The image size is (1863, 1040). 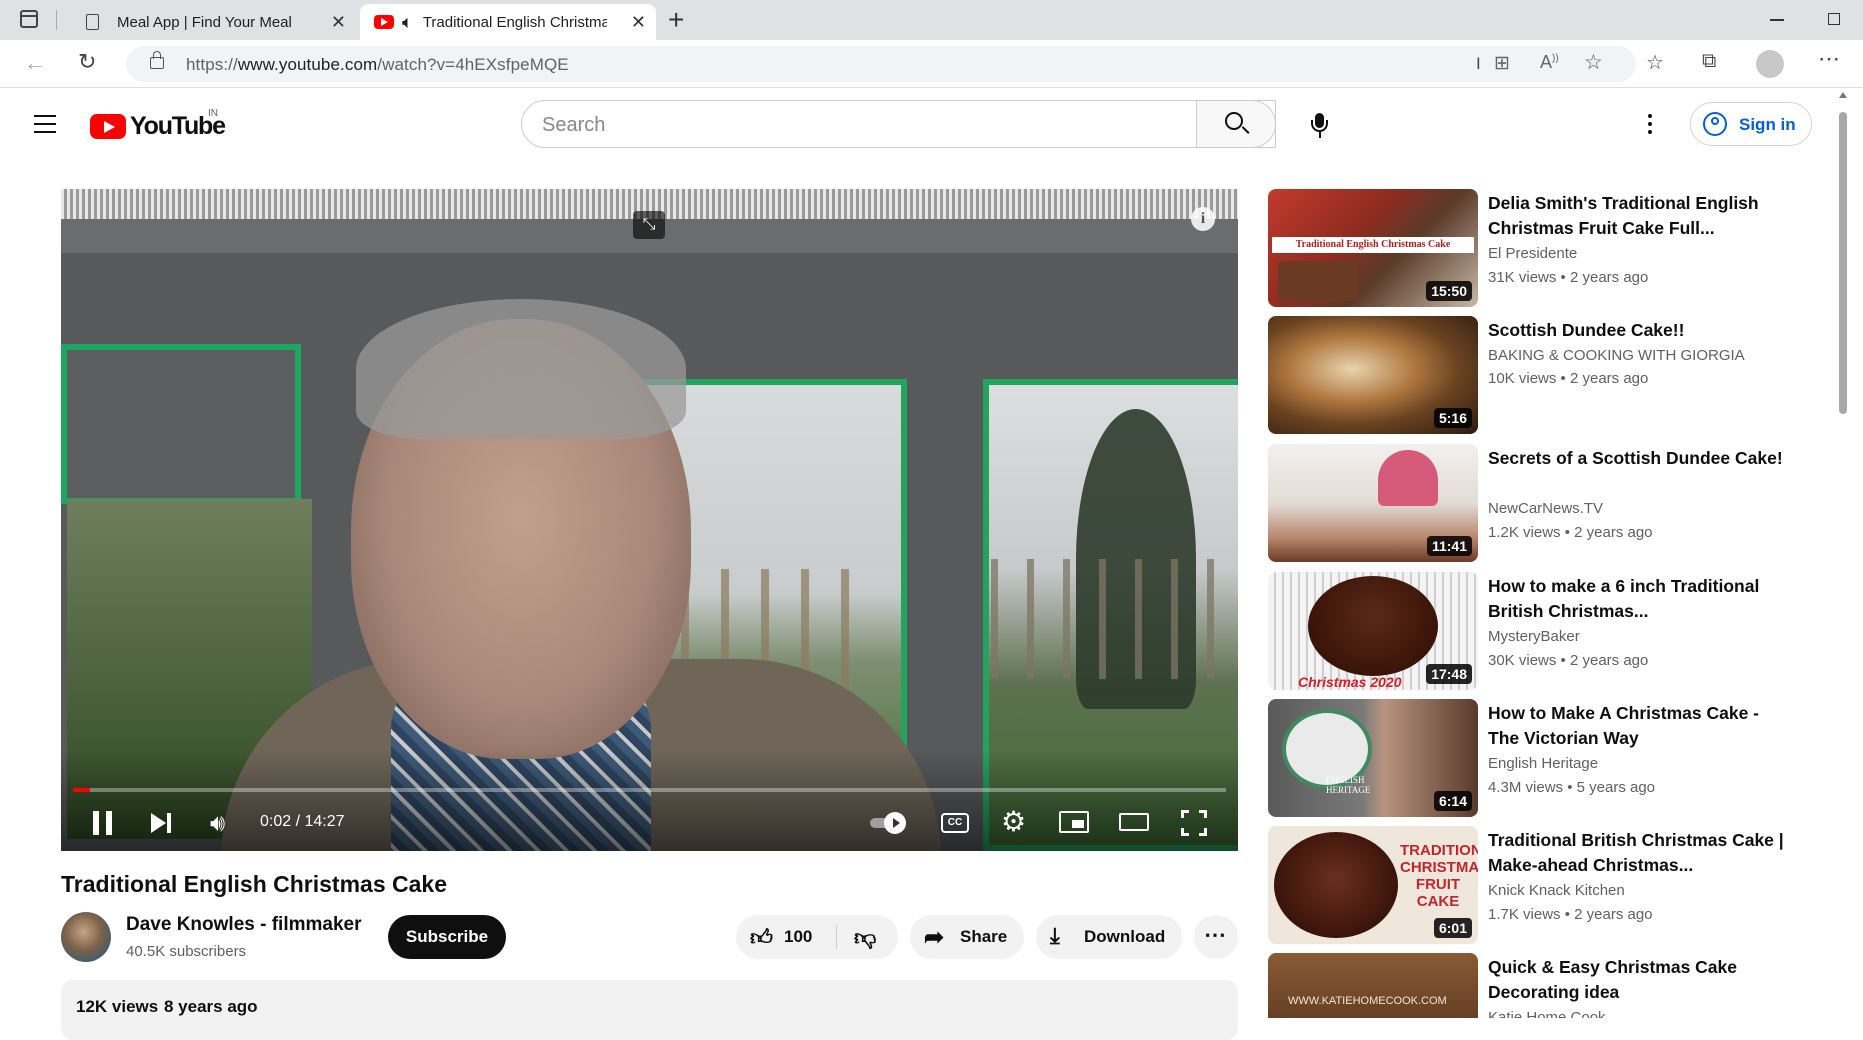 I want to click on search-button, so click(x=1236, y=124).